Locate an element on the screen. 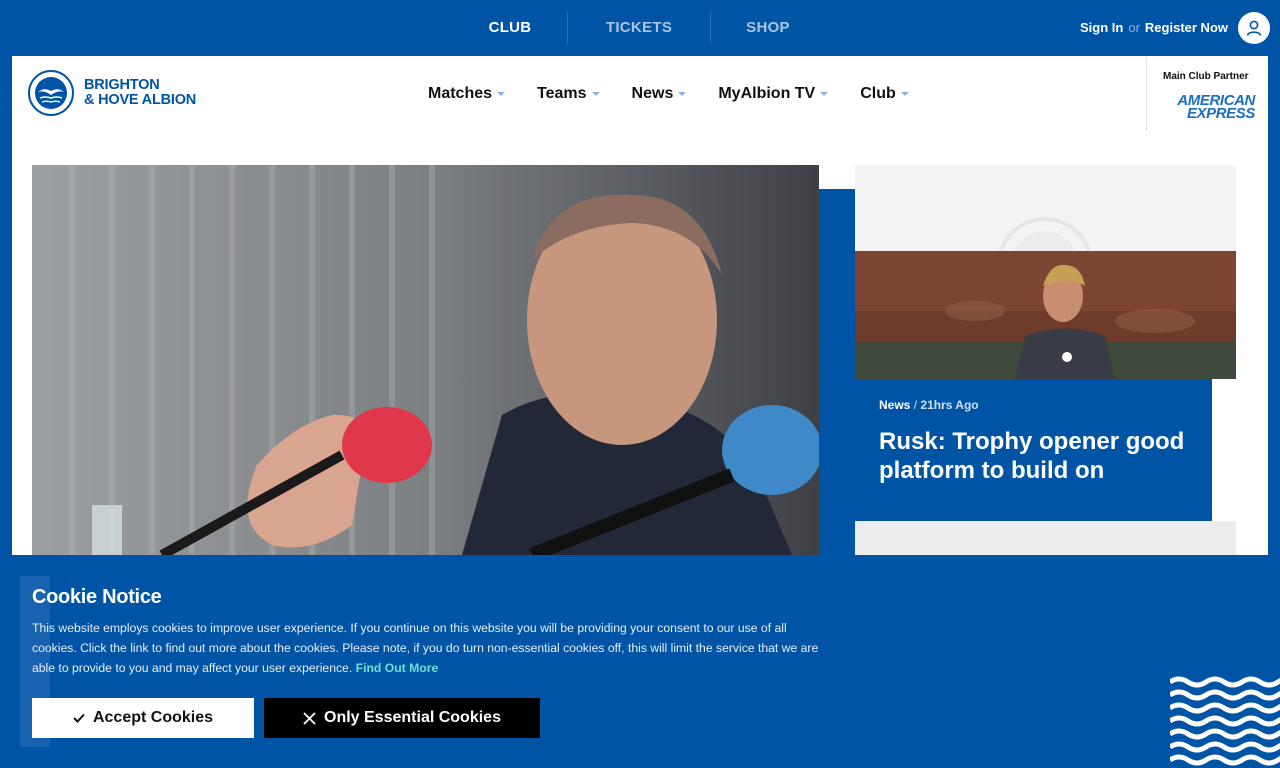  side-card-backdrop is located at coordinates (1045, 208).